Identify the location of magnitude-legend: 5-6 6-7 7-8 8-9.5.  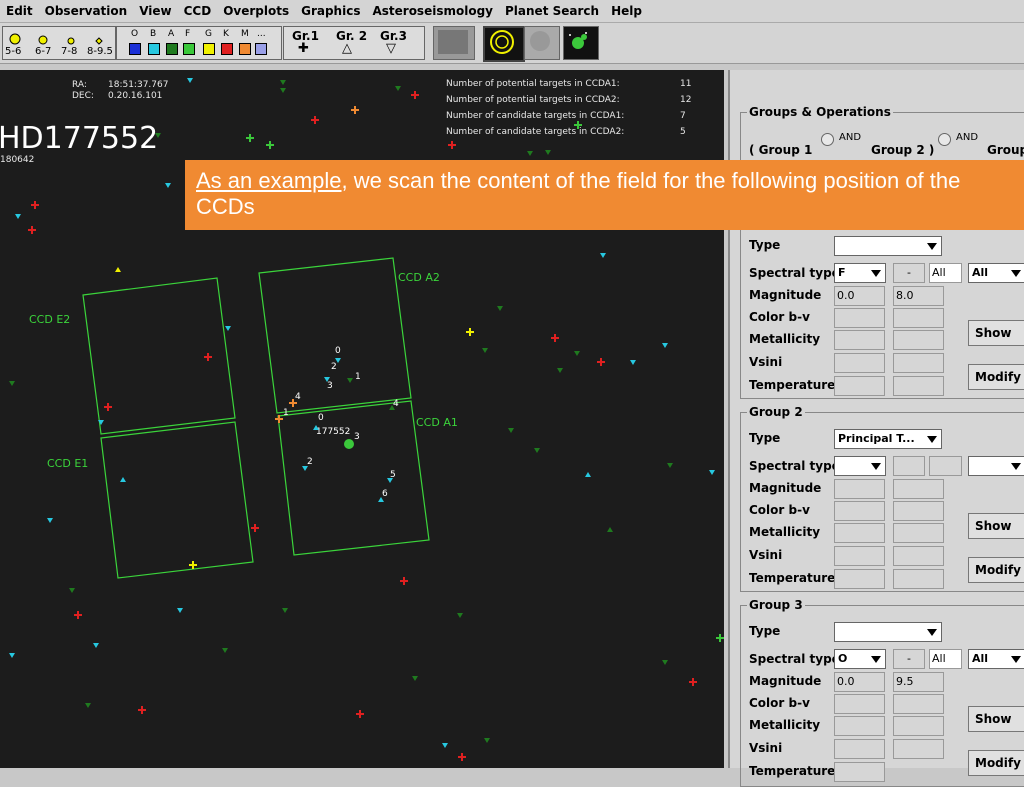
(59, 43).